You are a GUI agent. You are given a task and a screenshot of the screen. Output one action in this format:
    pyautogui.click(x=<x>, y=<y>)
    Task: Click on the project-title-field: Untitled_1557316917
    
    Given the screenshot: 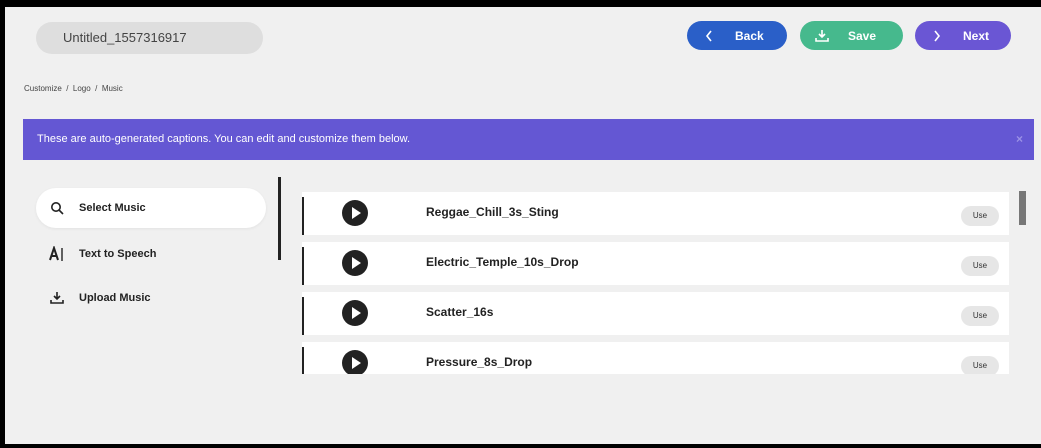 What is the action you would take?
    pyautogui.click(x=149, y=38)
    